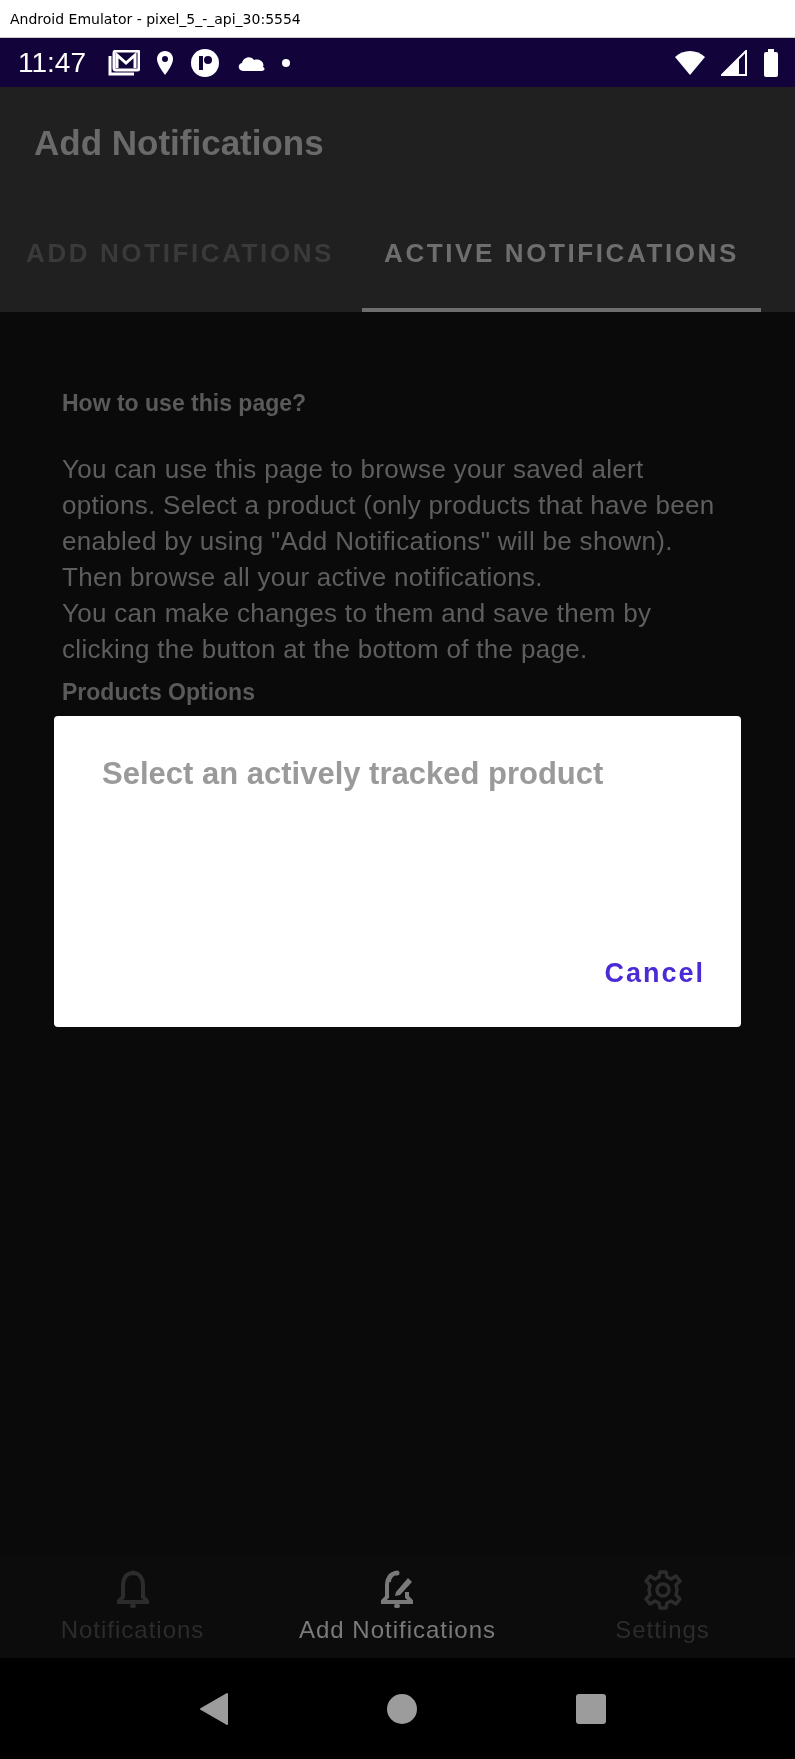 The width and height of the screenshot is (795, 1759). Describe the element at coordinates (185, 403) in the screenshot. I see `help-heading: How to use this page?` at that location.